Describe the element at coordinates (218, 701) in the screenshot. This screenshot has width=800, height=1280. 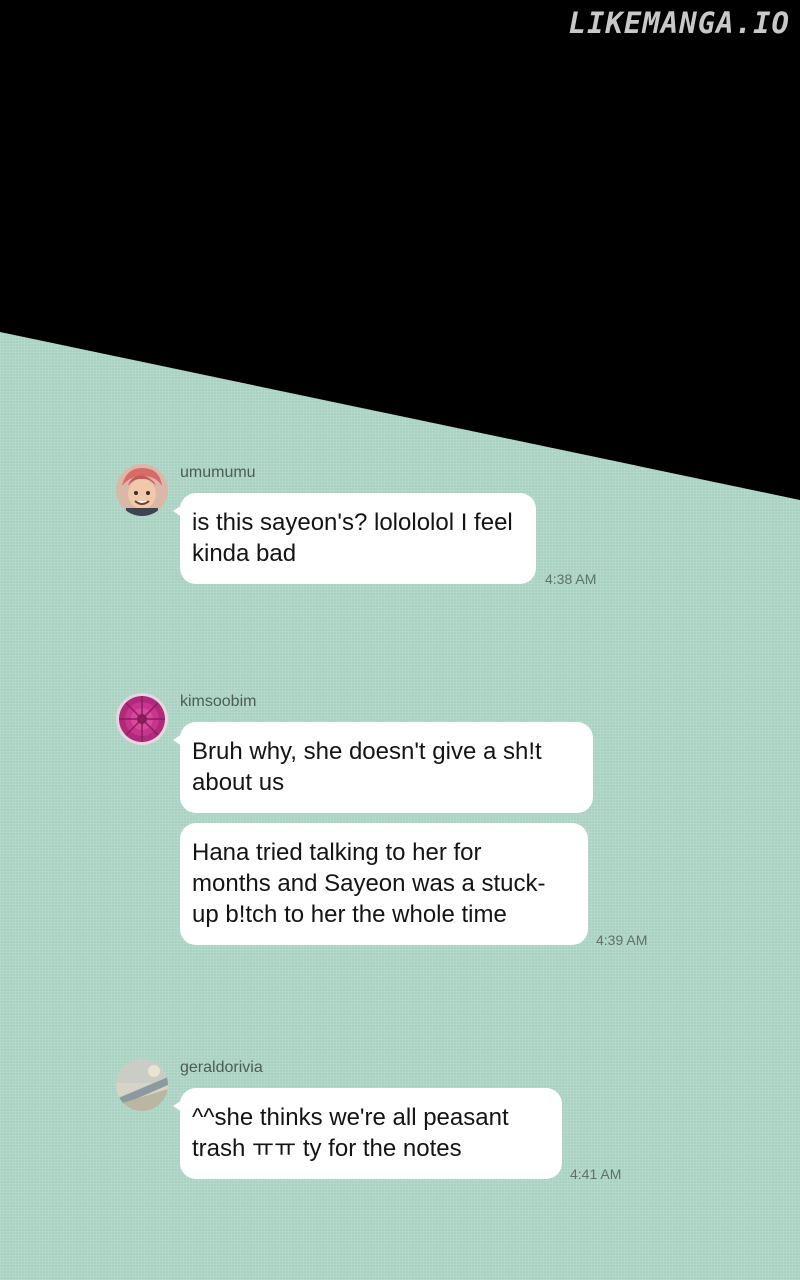
I see `username-kimsoobim: kimsoobim` at that location.